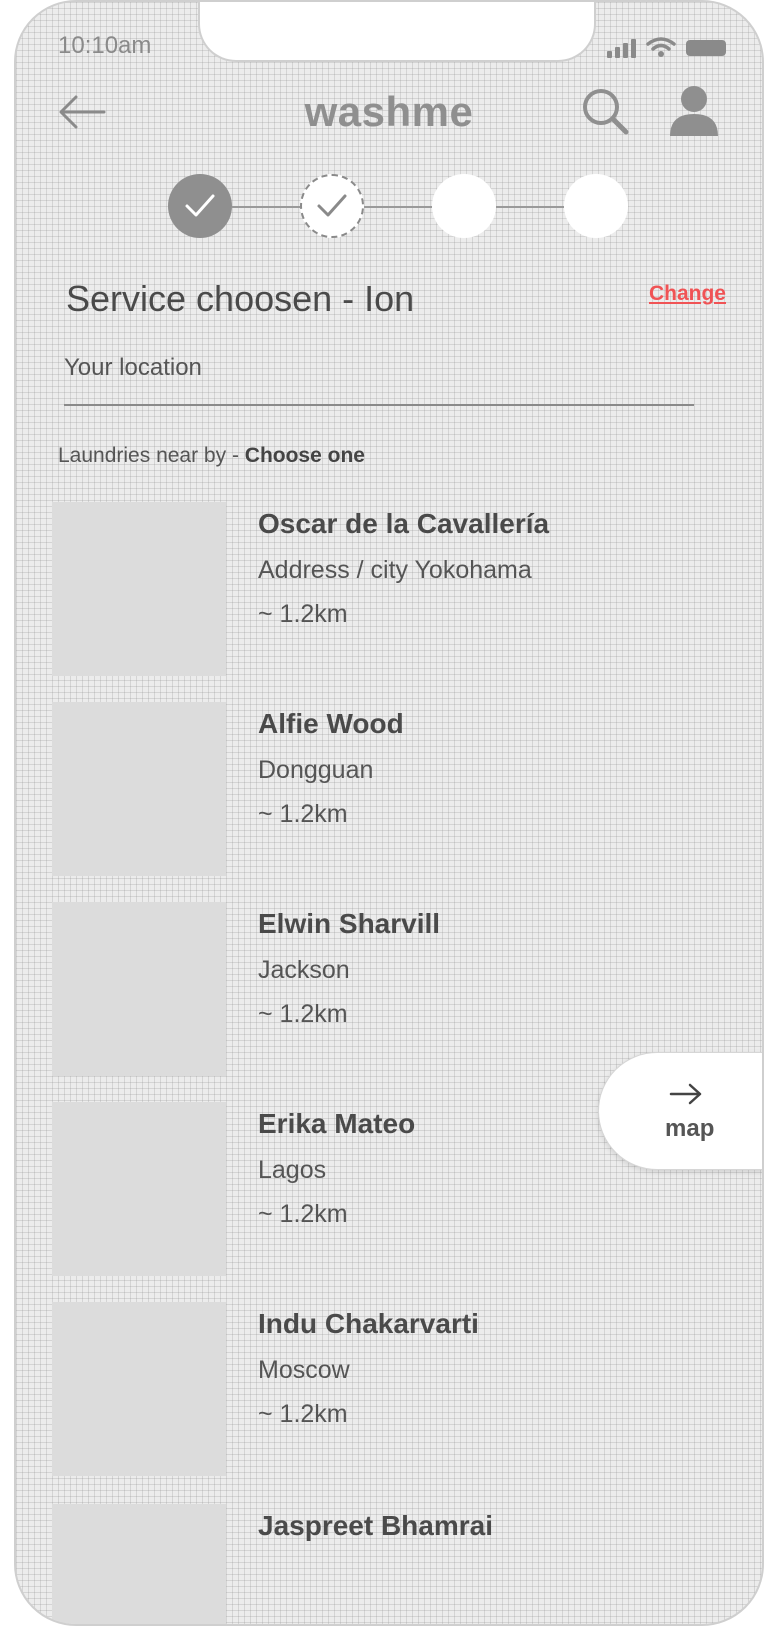 The height and width of the screenshot is (1632, 776). I want to click on step-2-current, so click(332, 206).